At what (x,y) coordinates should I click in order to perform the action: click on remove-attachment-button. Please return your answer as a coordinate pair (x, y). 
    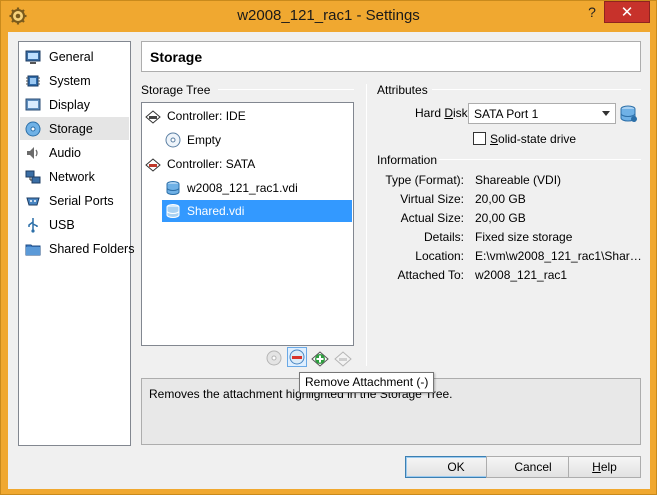
    Looking at the image, I should click on (297, 357).